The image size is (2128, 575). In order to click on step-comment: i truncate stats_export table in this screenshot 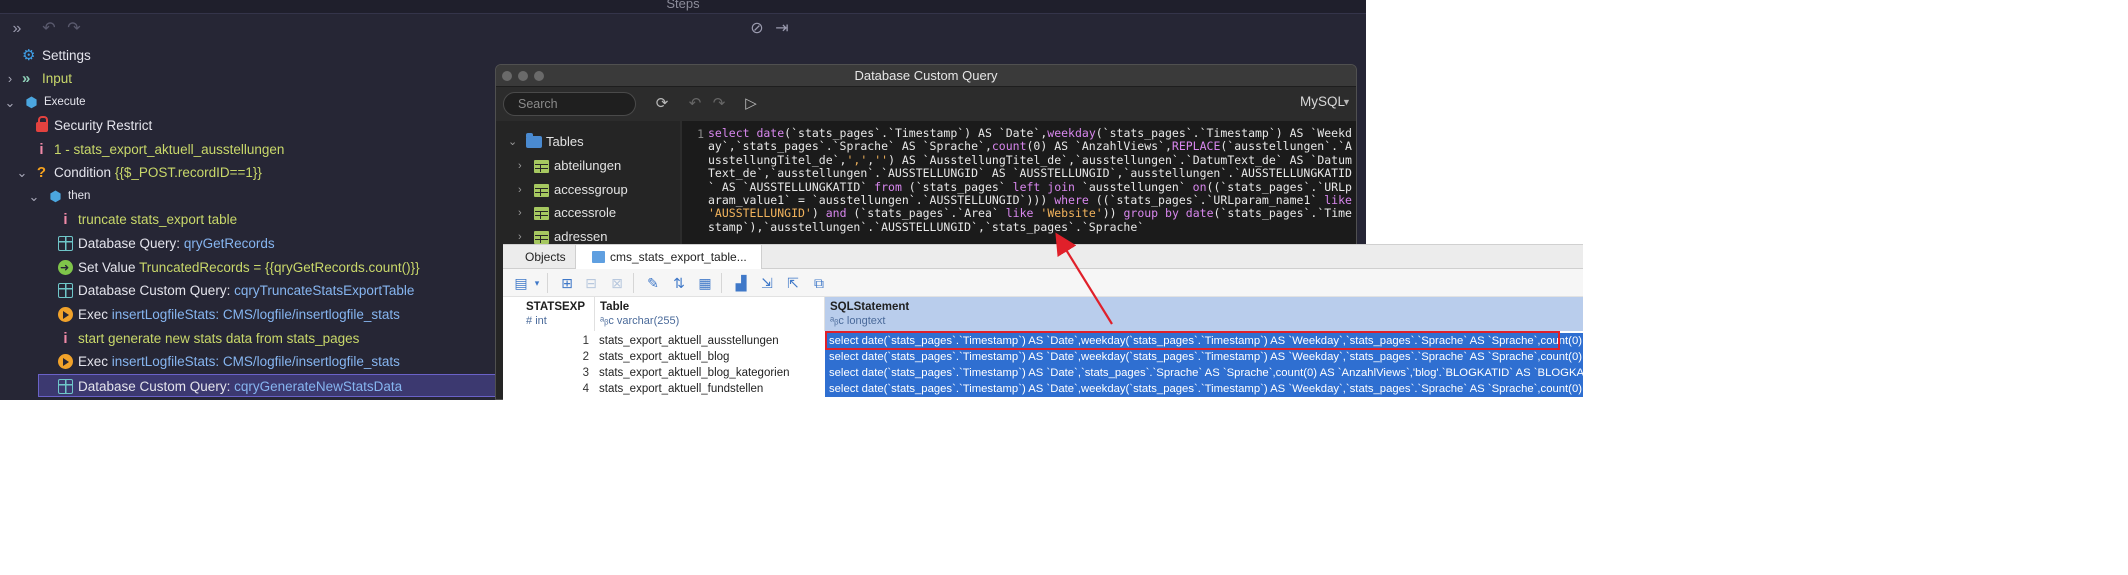, I will do `click(247, 219)`.